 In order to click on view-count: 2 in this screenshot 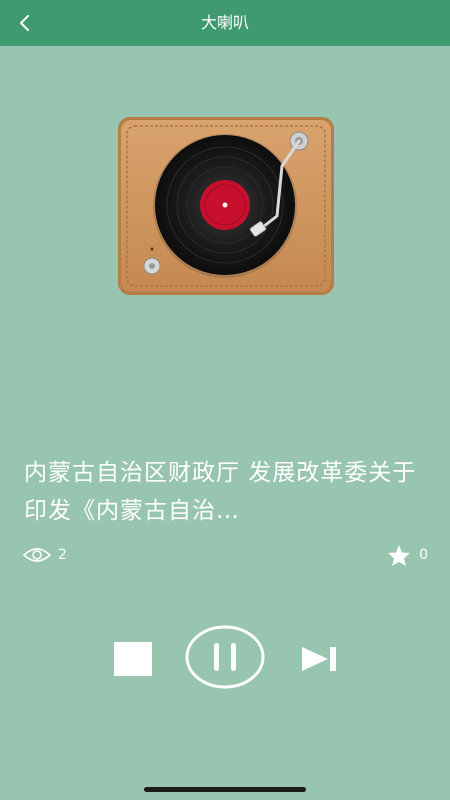, I will do `click(44, 555)`.